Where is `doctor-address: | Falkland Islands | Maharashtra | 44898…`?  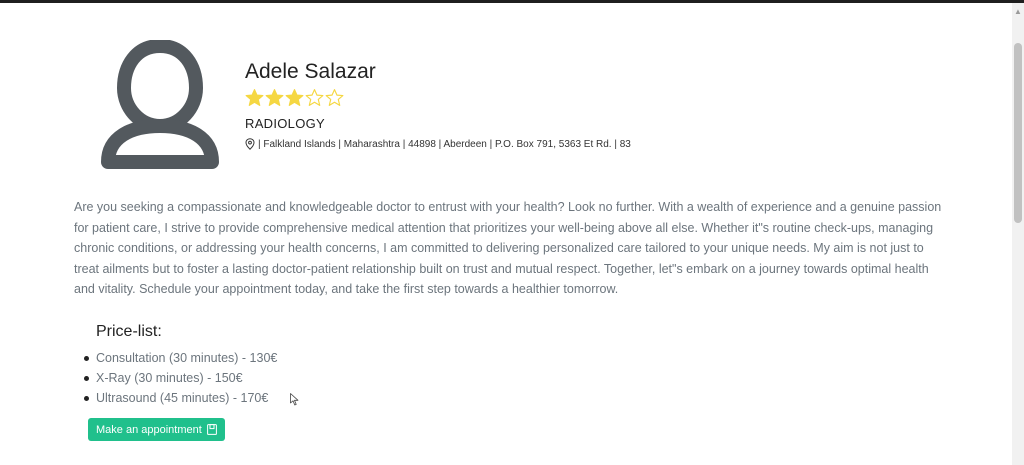
doctor-address: | Falkland Islands | Maharashtra | 44898… is located at coordinates (438, 144).